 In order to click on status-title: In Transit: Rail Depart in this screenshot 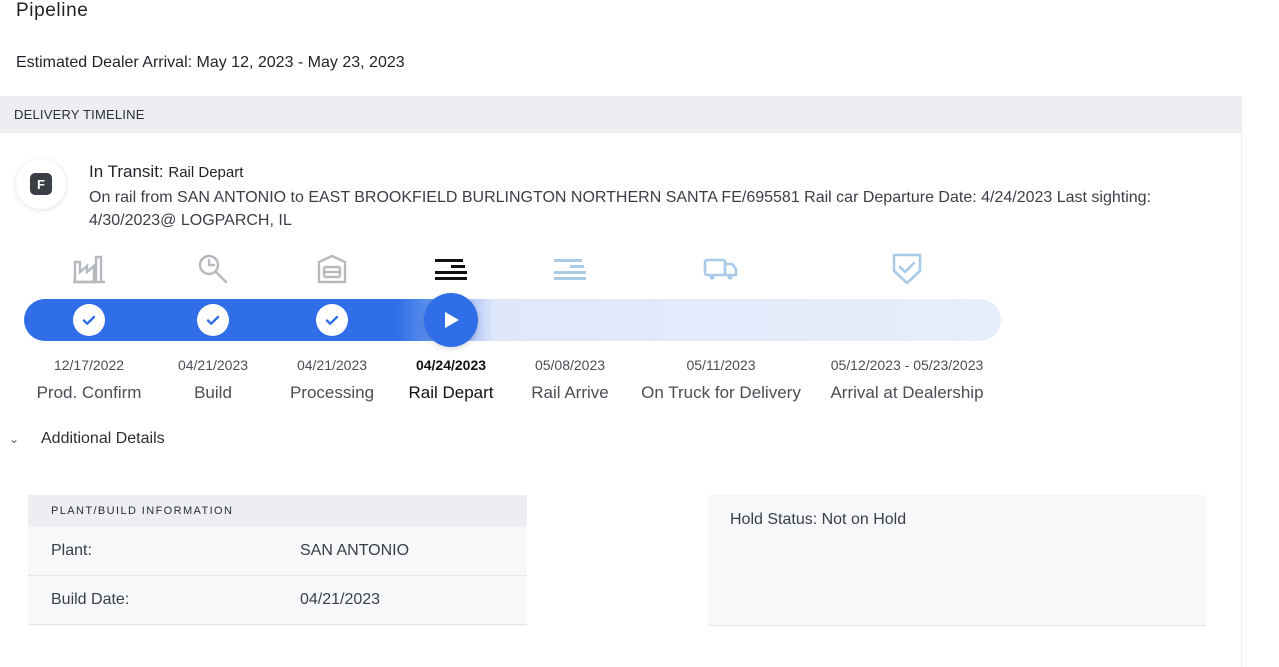, I will do `click(166, 172)`.